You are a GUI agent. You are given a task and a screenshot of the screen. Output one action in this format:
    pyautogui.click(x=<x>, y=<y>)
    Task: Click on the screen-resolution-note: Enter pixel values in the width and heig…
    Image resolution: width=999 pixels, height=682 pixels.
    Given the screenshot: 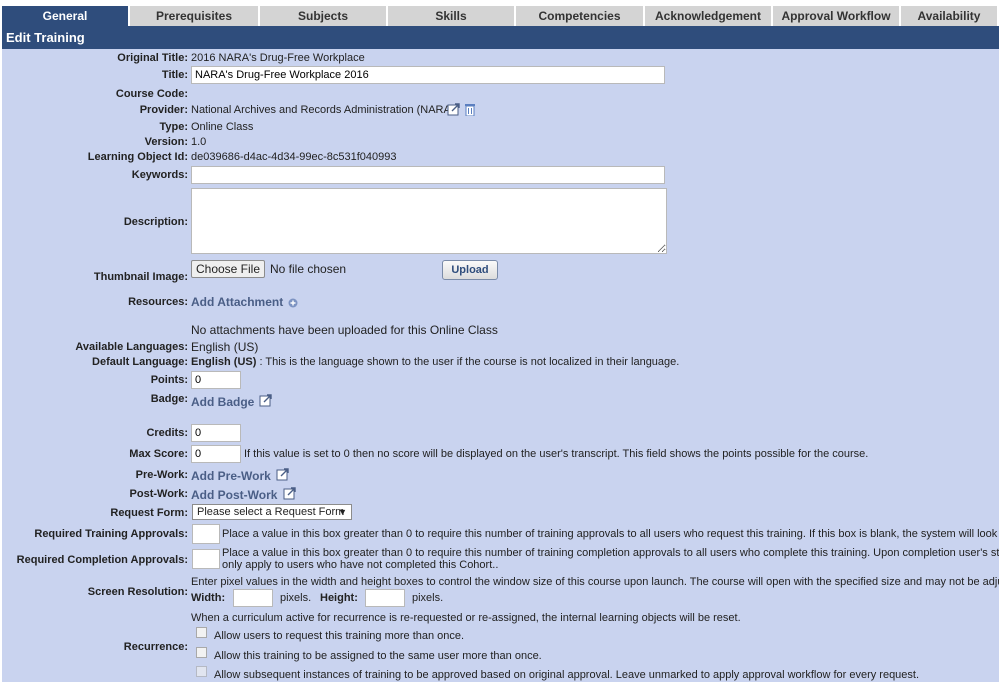 What is the action you would take?
    pyautogui.click(x=595, y=582)
    